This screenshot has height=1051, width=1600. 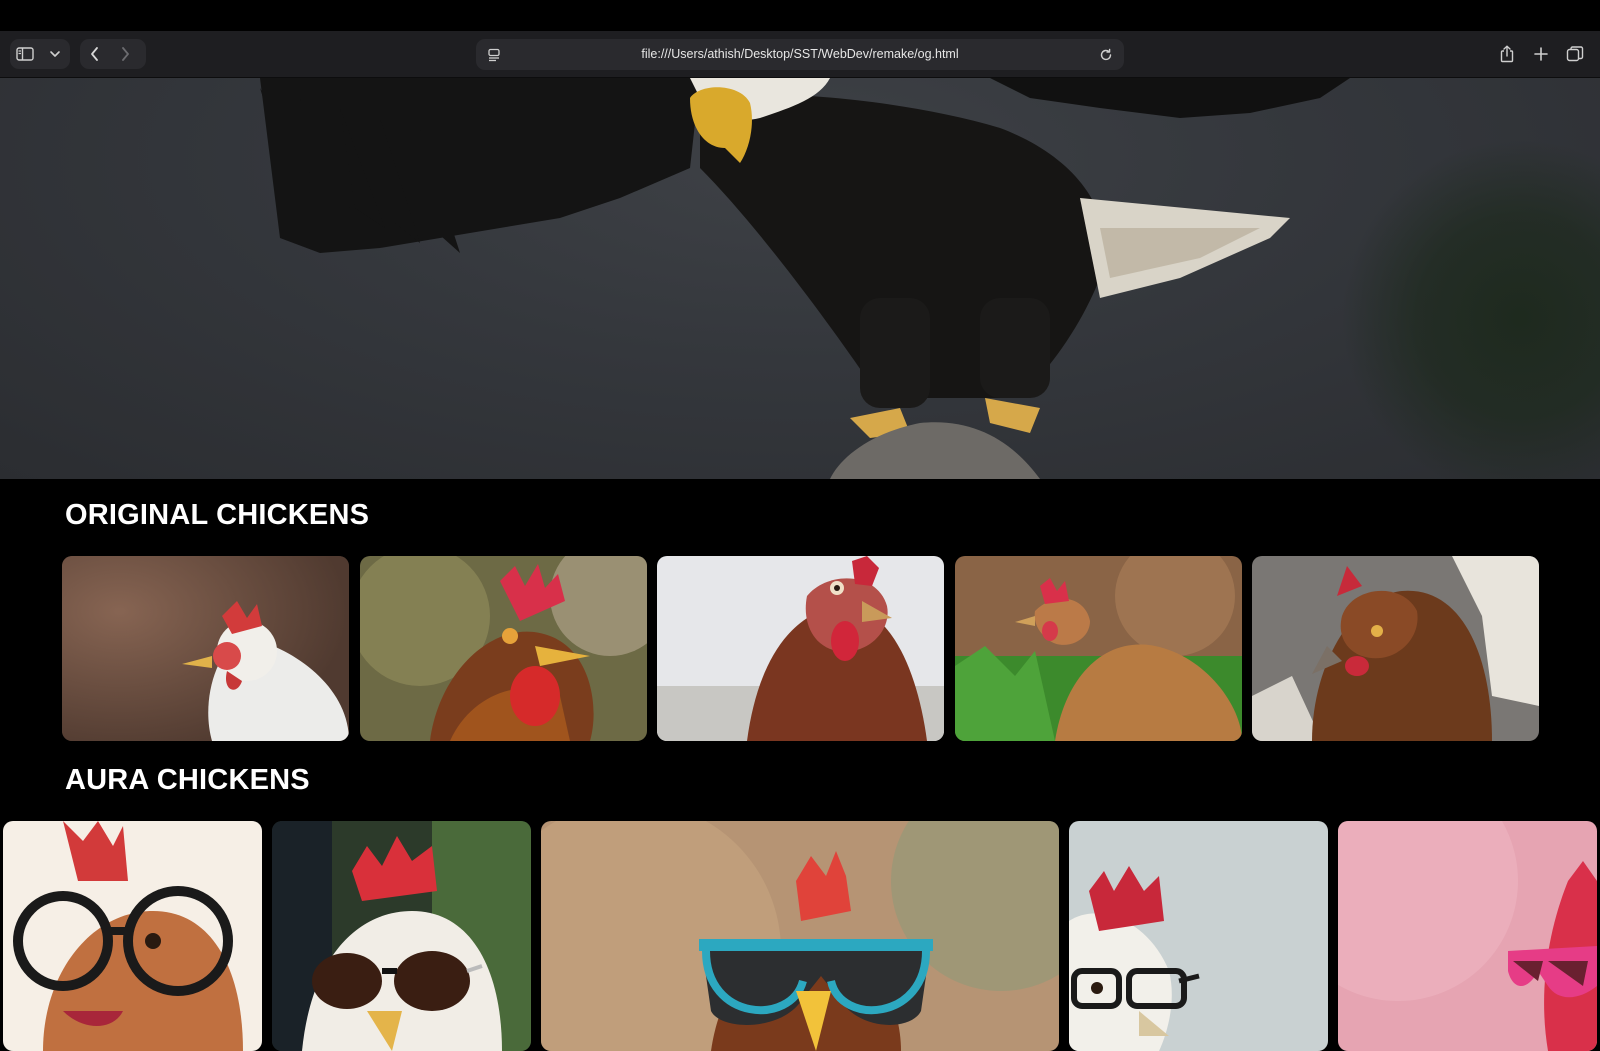 I want to click on plus-icon, so click(x=1541, y=54).